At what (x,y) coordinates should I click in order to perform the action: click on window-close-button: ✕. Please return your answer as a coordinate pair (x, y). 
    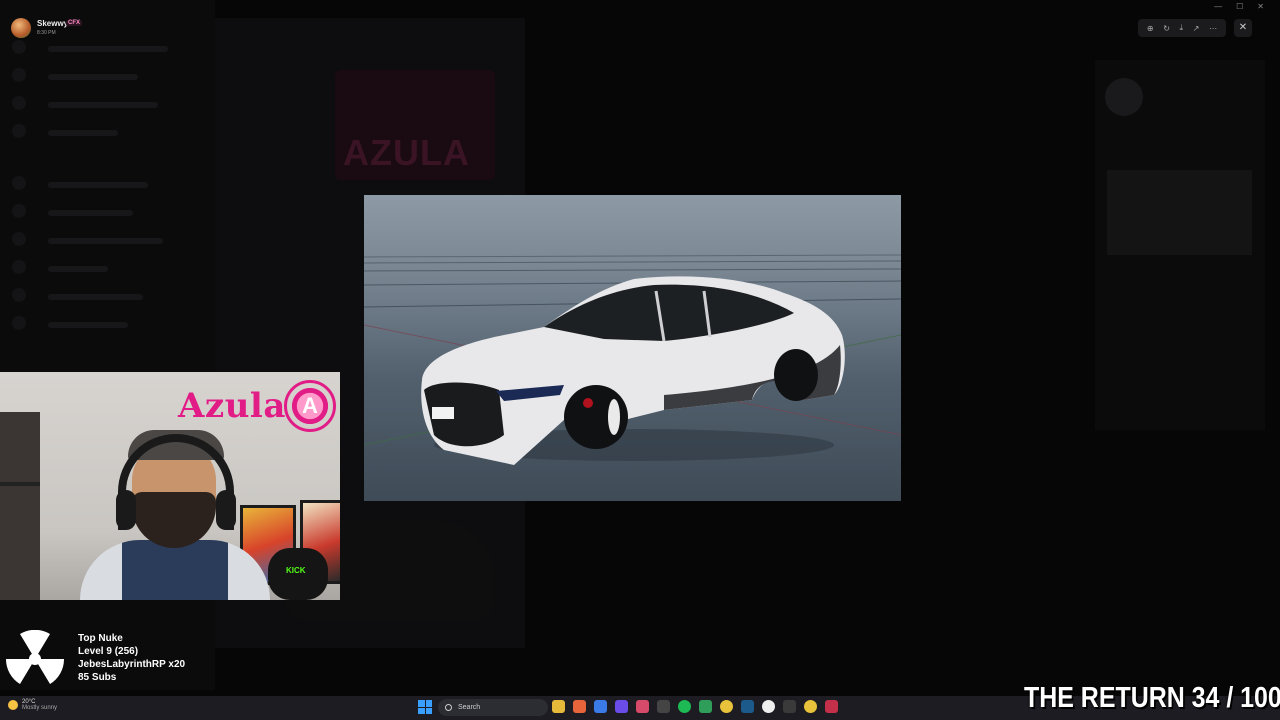
    Looking at the image, I should click on (1260, 6).